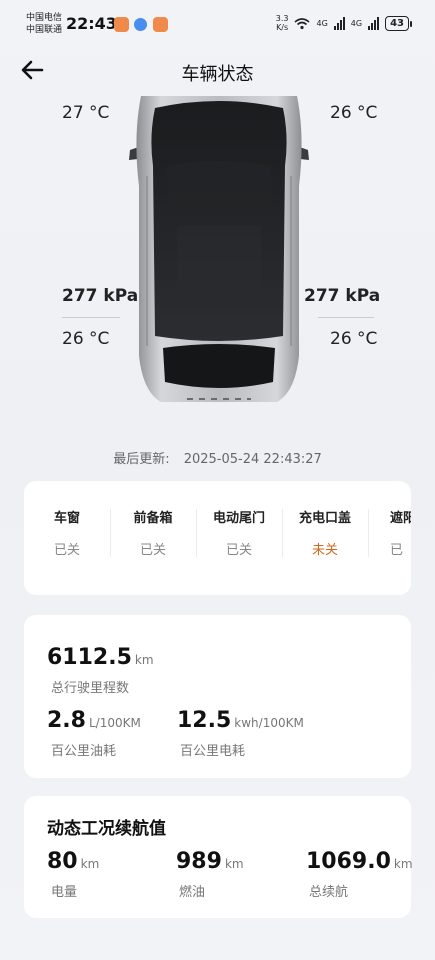 The height and width of the screenshot is (960, 435). I want to click on status-item-label: 电动尾门, so click(238, 518).